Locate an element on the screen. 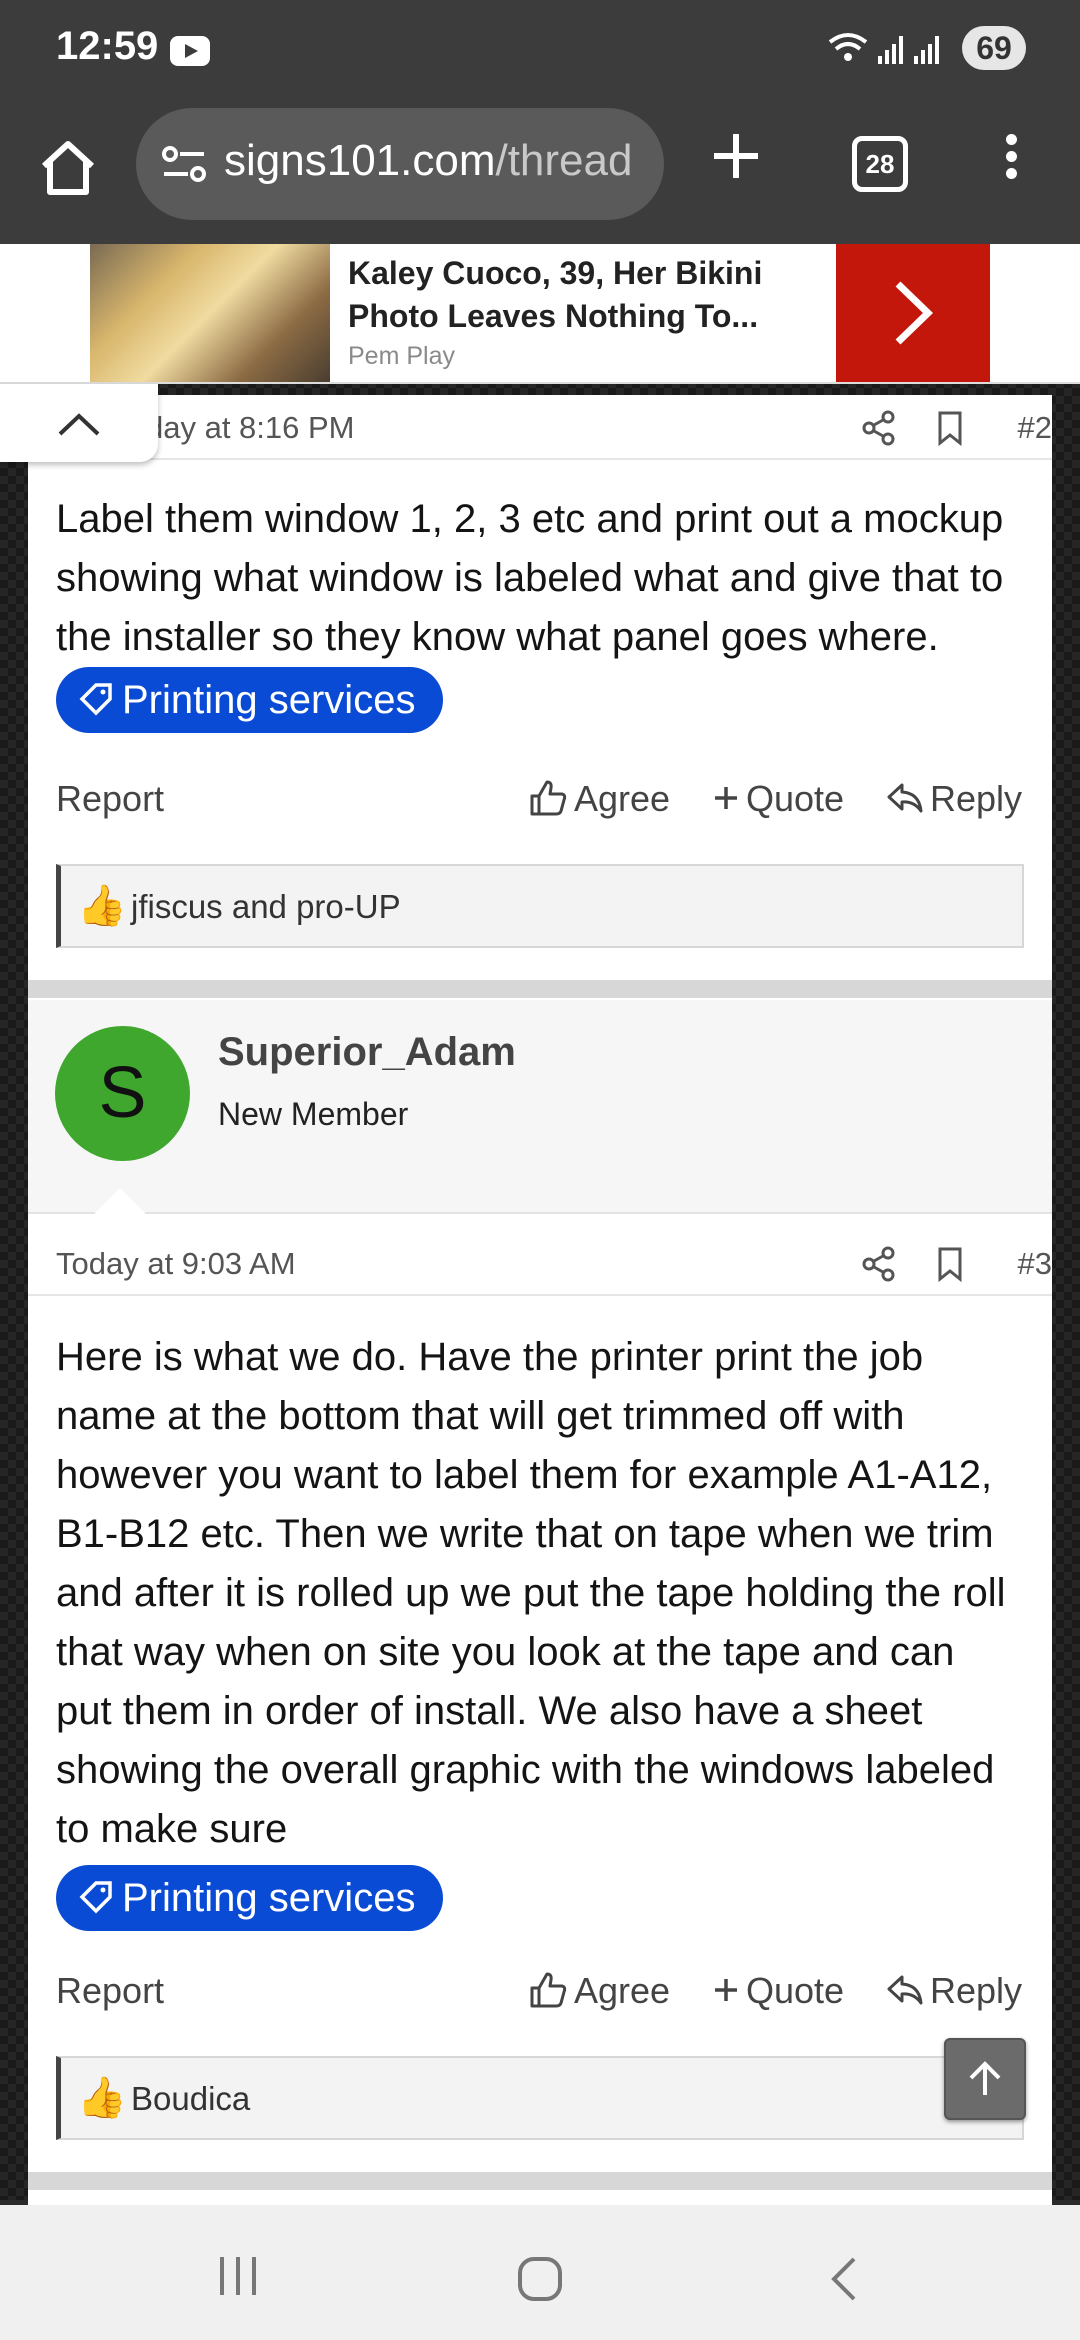  username: Superior_Adam is located at coordinates (367, 1052).